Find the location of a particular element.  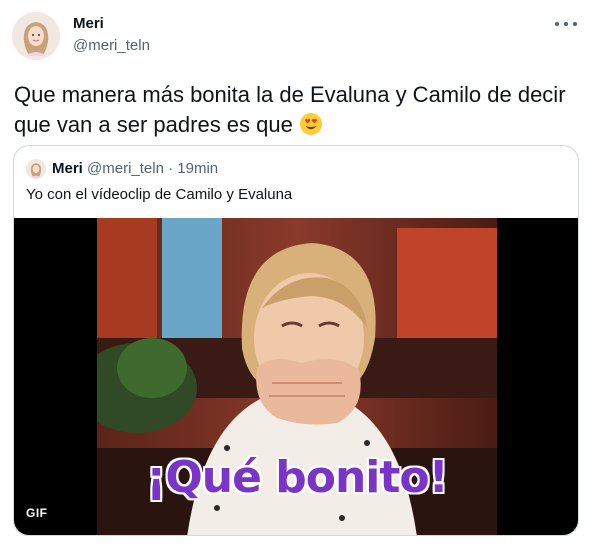

quoted-author-avatar is located at coordinates (36, 169).